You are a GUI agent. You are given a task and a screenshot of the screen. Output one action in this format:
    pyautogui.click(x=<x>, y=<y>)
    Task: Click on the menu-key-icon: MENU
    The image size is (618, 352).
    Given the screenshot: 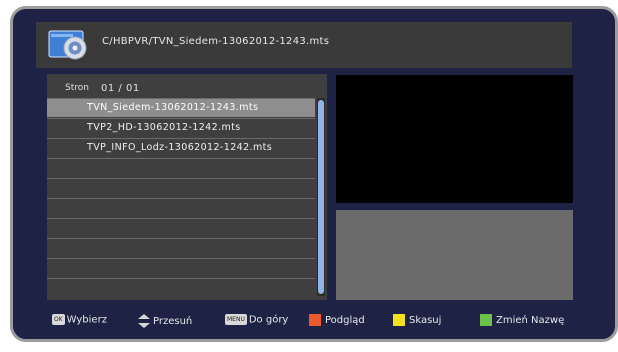 What is the action you would take?
    pyautogui.click(x=236, y=319)
    